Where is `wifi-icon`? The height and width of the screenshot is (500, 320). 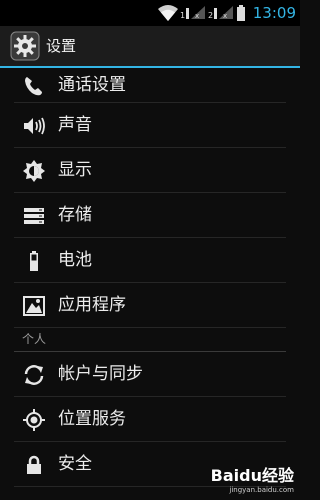
wifi-icon is located at coordinates (167, 13).